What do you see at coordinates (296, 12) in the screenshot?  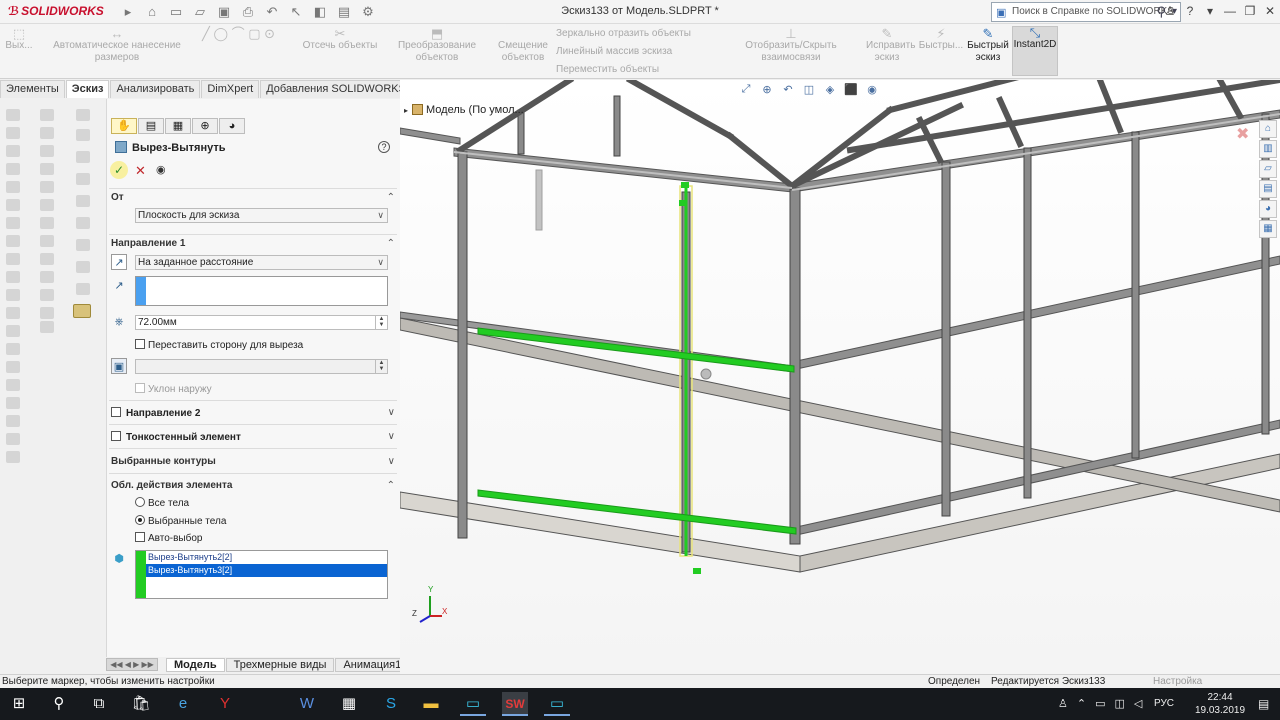 I see `select-icon: ↖` at bounding box center [296, 12].